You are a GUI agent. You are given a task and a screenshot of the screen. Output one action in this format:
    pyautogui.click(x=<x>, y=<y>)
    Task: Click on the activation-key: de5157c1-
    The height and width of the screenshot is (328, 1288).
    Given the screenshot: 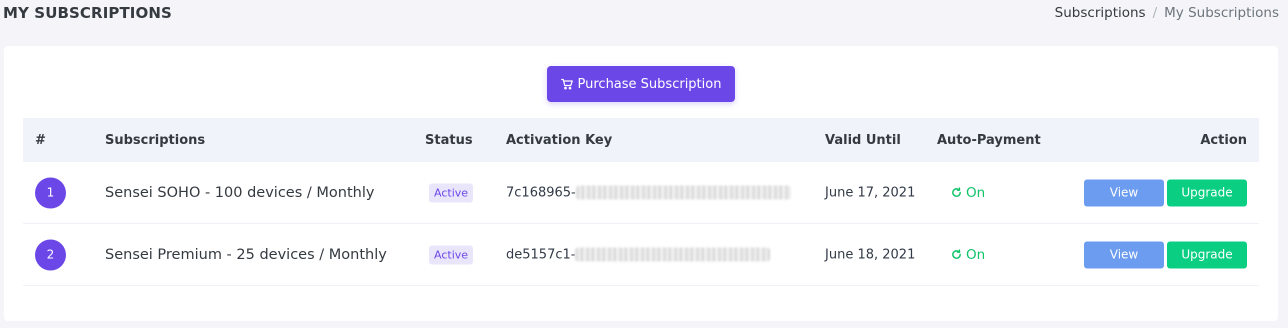 What is the action you would take?
    pyautogui.click(x=638, y=254)
    